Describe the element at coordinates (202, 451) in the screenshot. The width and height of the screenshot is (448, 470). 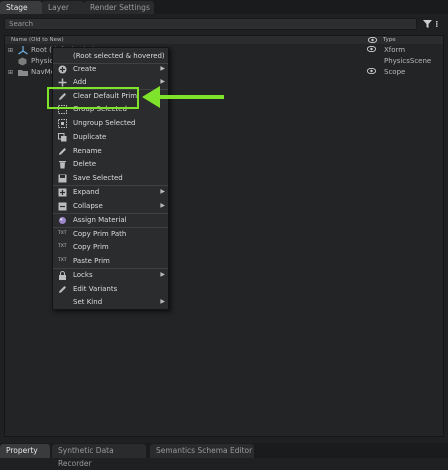
I see `tab-semantics-schema-editor: Semantics Schema Editor` at that location.